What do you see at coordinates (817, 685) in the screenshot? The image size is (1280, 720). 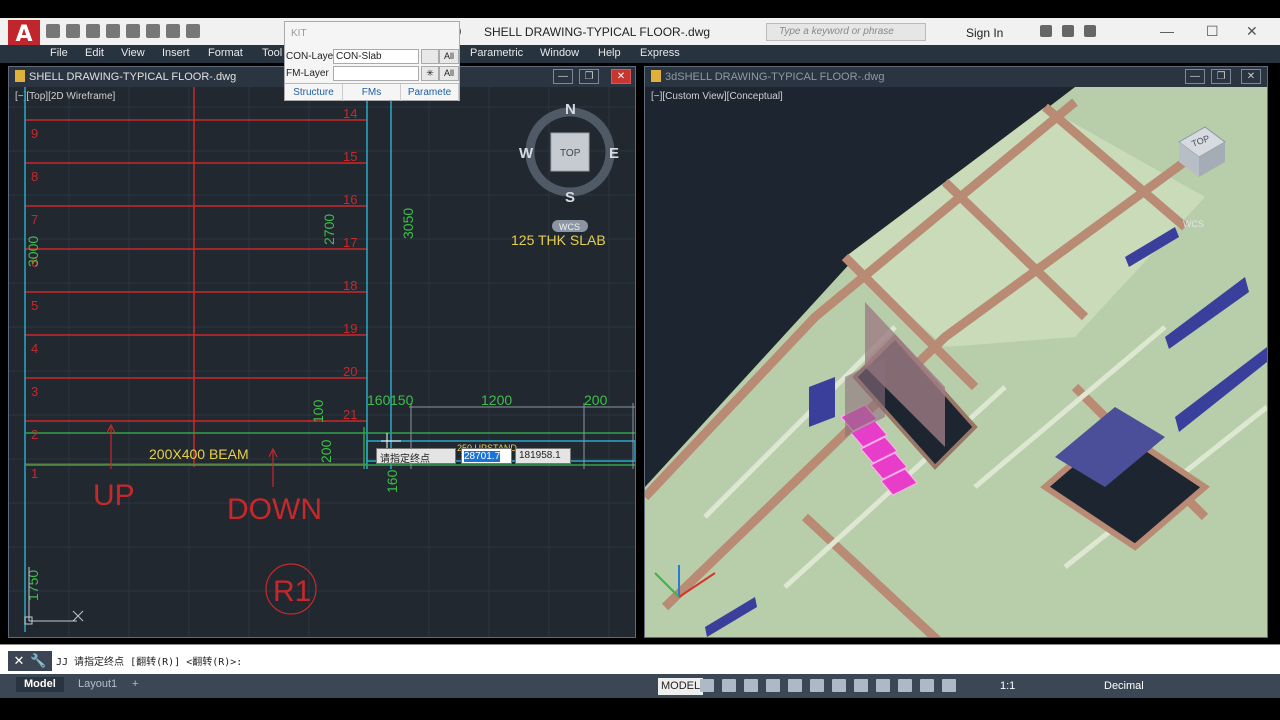 I see `isodraft-icon` at bounding box center [817, 685].